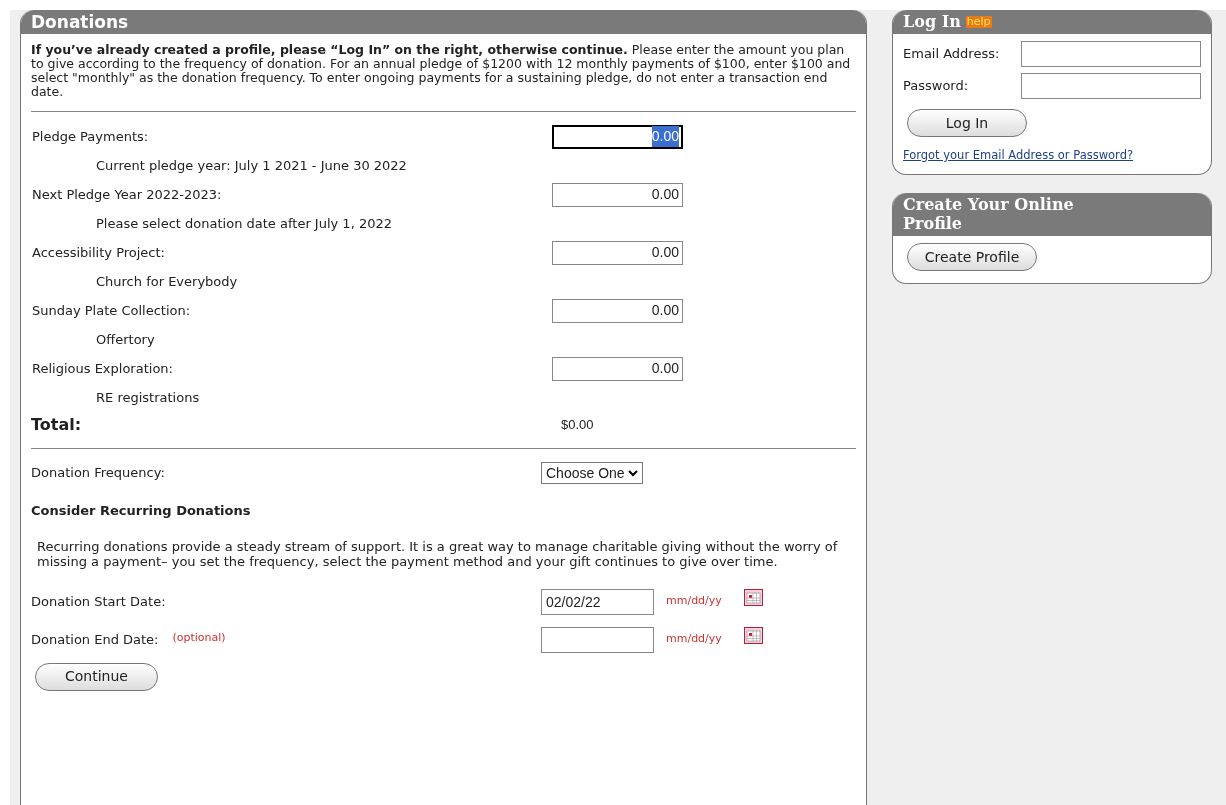  I want to click on field-label: Pledge Payments:, so click(91, 136).